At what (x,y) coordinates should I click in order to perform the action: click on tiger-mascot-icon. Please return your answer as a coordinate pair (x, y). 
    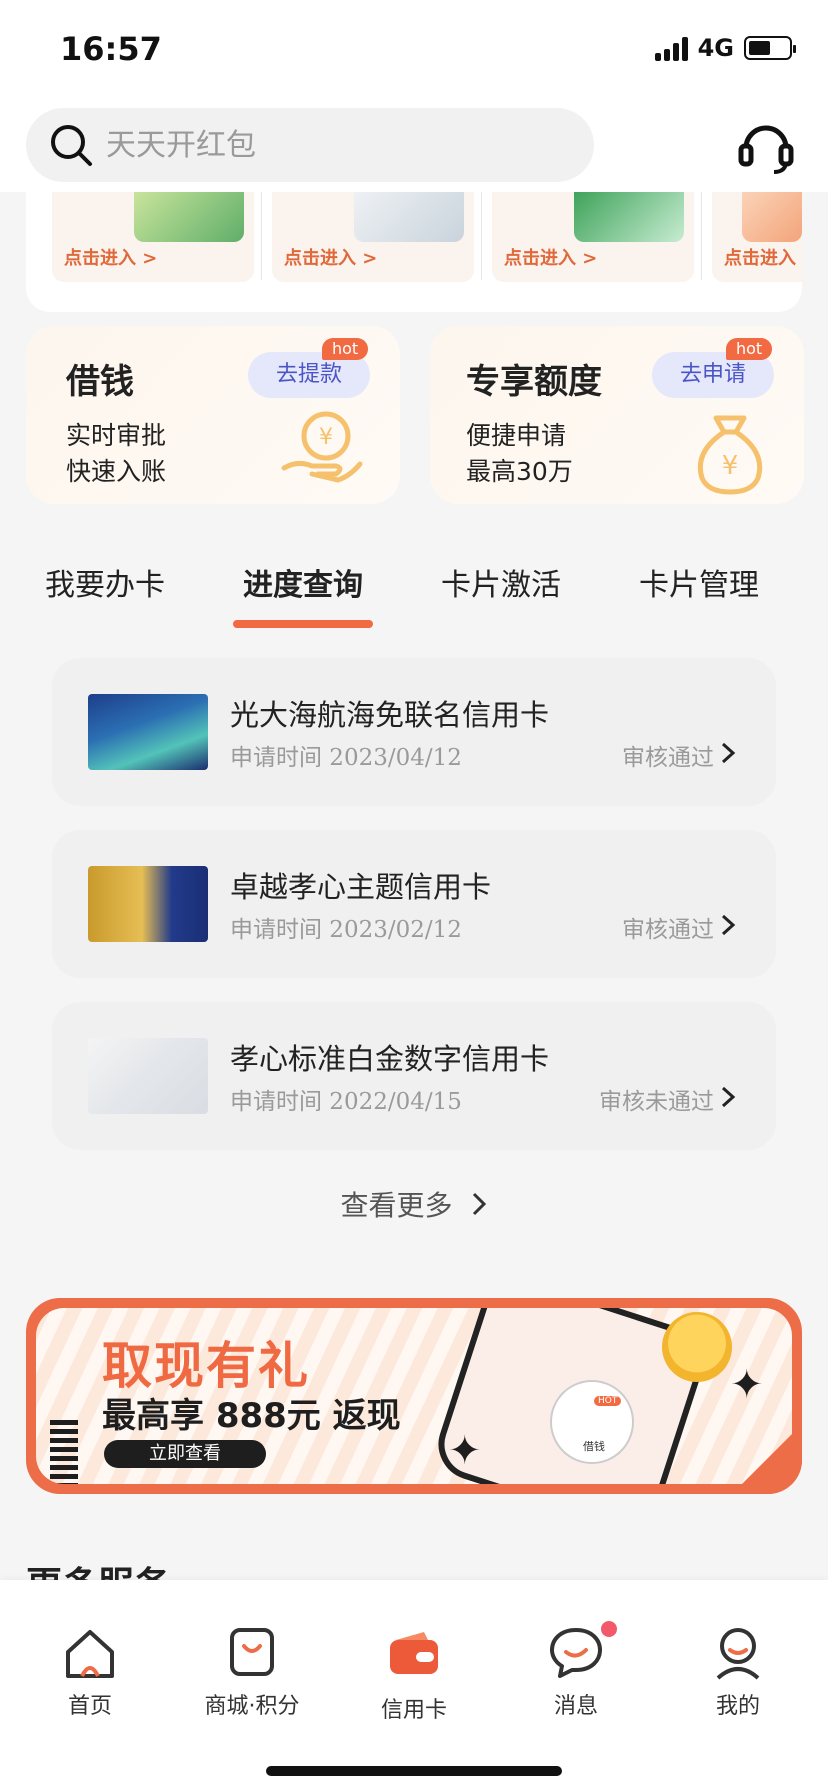
    Looking at the image, I should click on (697, 1347).